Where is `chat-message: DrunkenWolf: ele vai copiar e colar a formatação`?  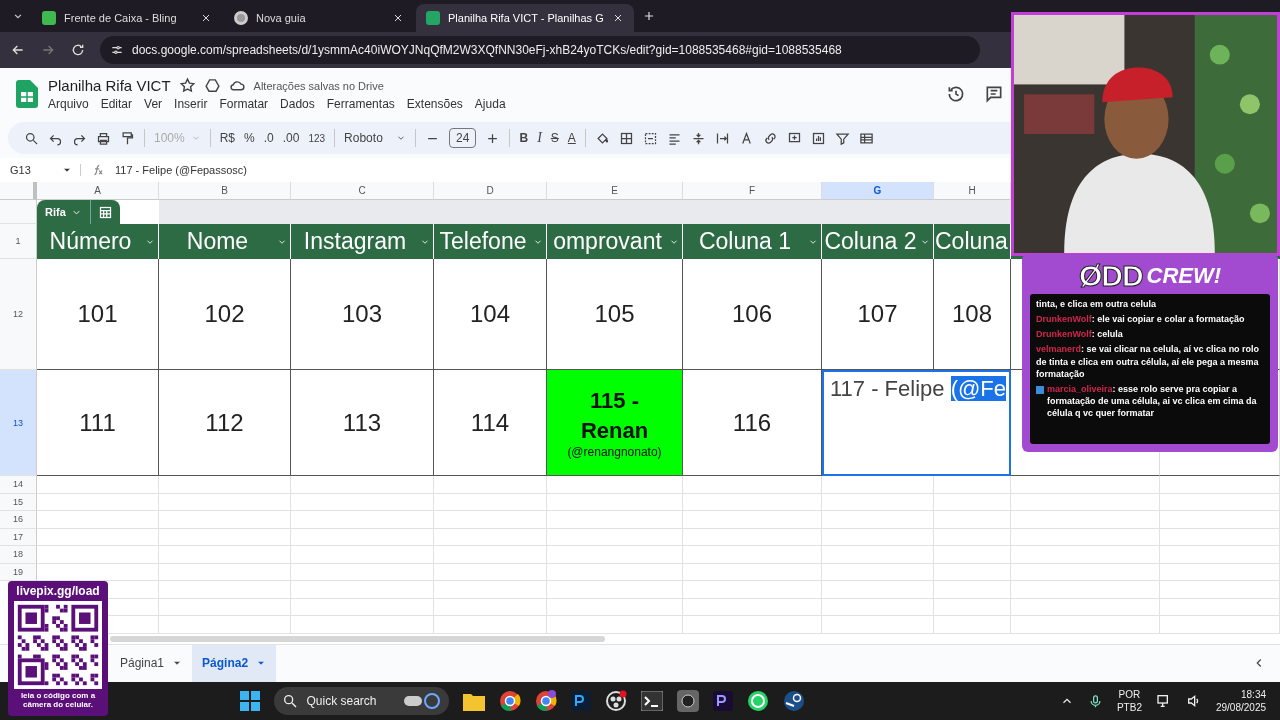 chat-message: DrunkenWolf: ele vai copiar e colar a formatação is located at coordinates (1140, 319).